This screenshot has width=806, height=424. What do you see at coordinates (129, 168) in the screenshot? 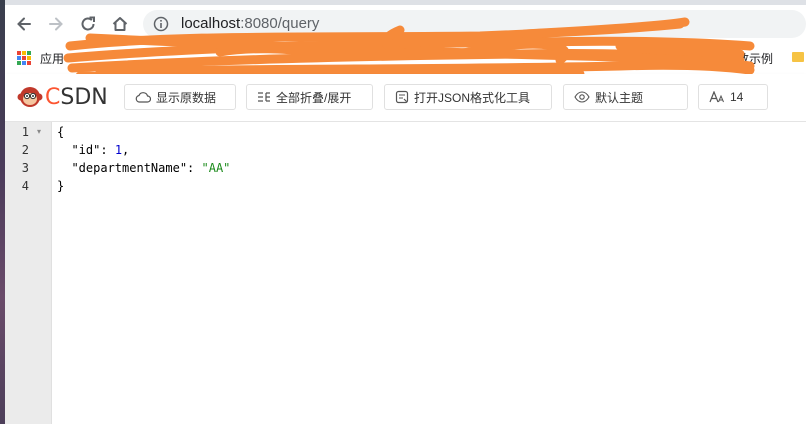
I see `json-key: "departmentName"` at bounding box center [129, 168].